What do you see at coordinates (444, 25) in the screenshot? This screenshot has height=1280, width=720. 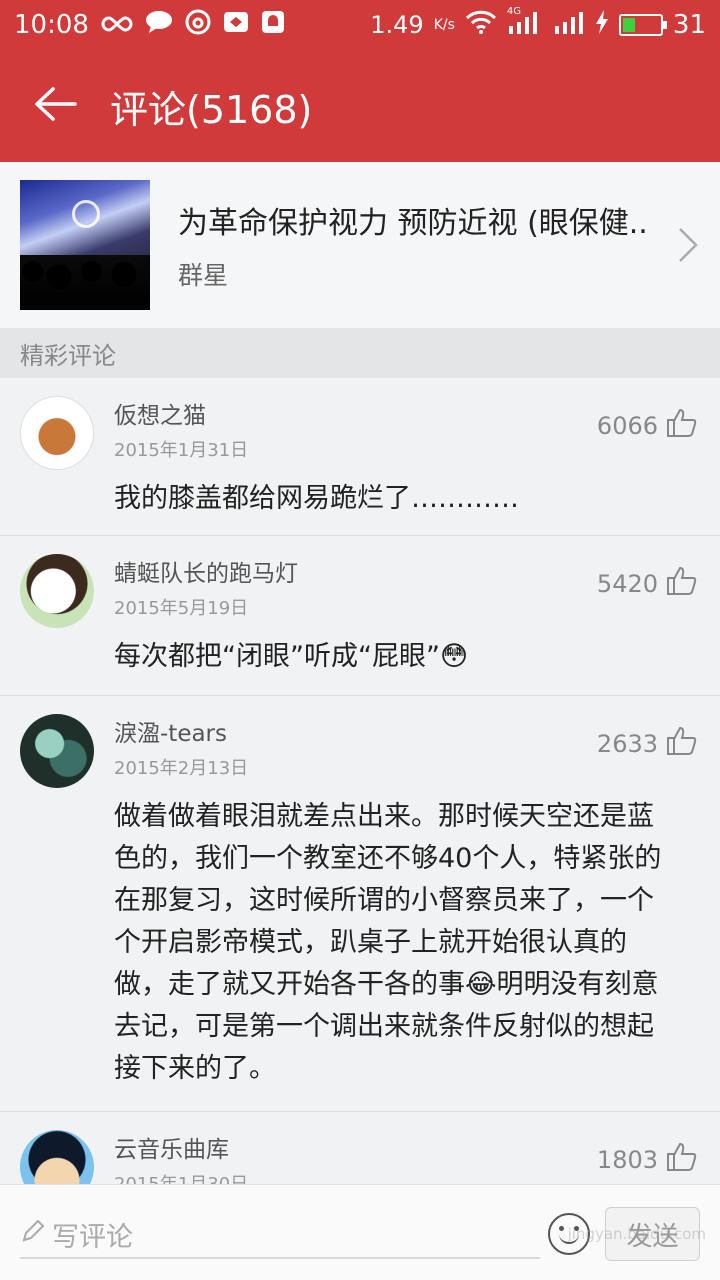 I see `network-speed-unit: K/s` at bounding box center [444, 25].